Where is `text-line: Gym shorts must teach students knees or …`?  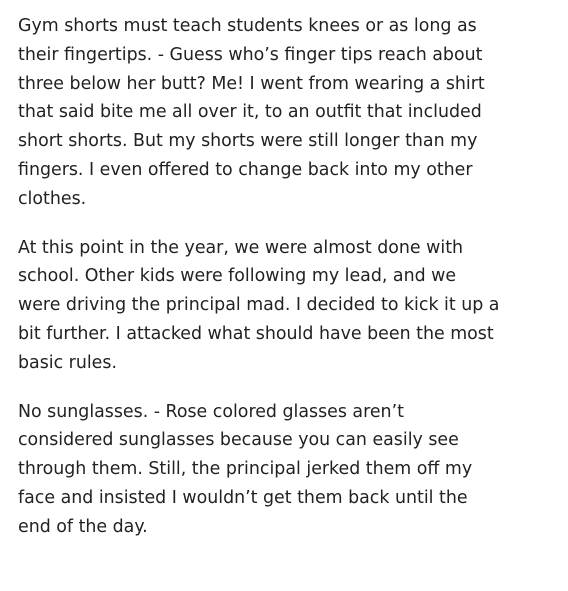
text-line: Gym shorts must teach students knees or … is located at coordinates (247, 26).